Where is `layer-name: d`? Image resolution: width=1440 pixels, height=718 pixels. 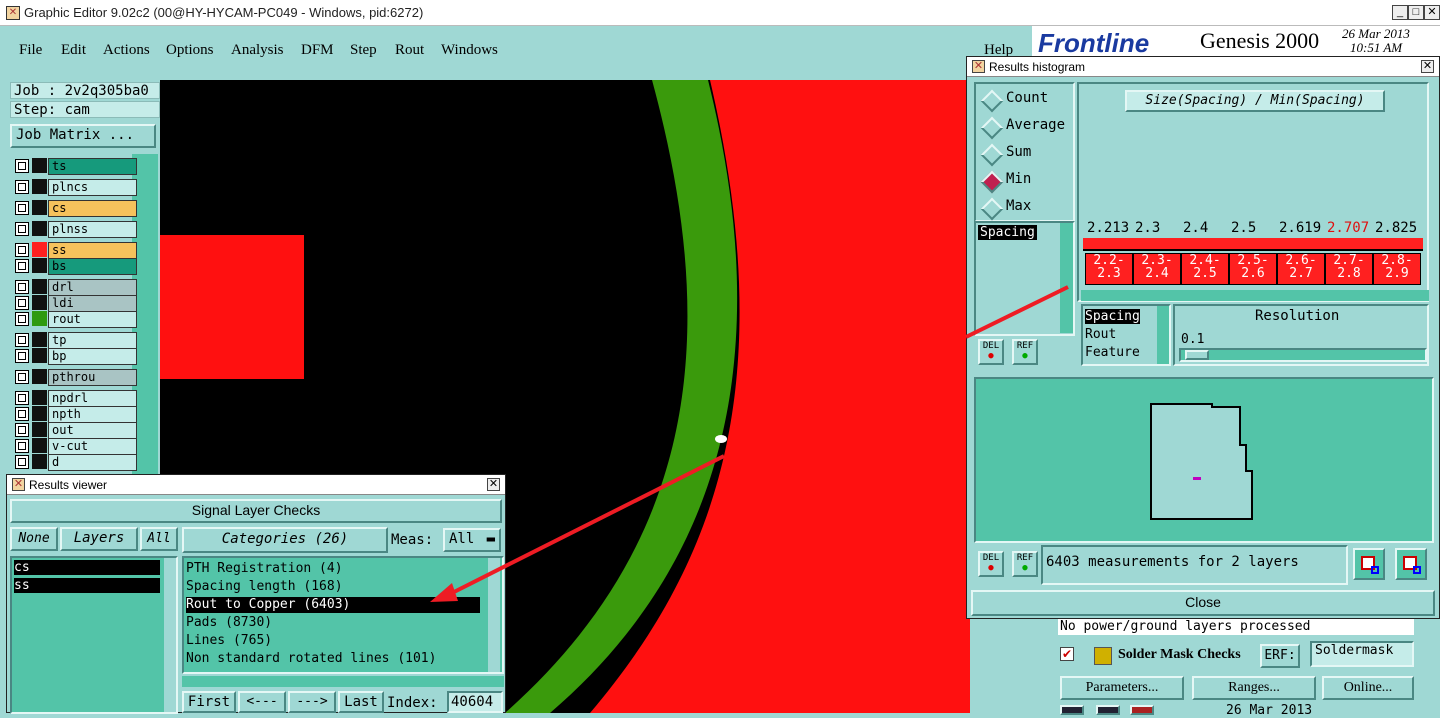 layer-name: d is located at coordinates (92, 462).